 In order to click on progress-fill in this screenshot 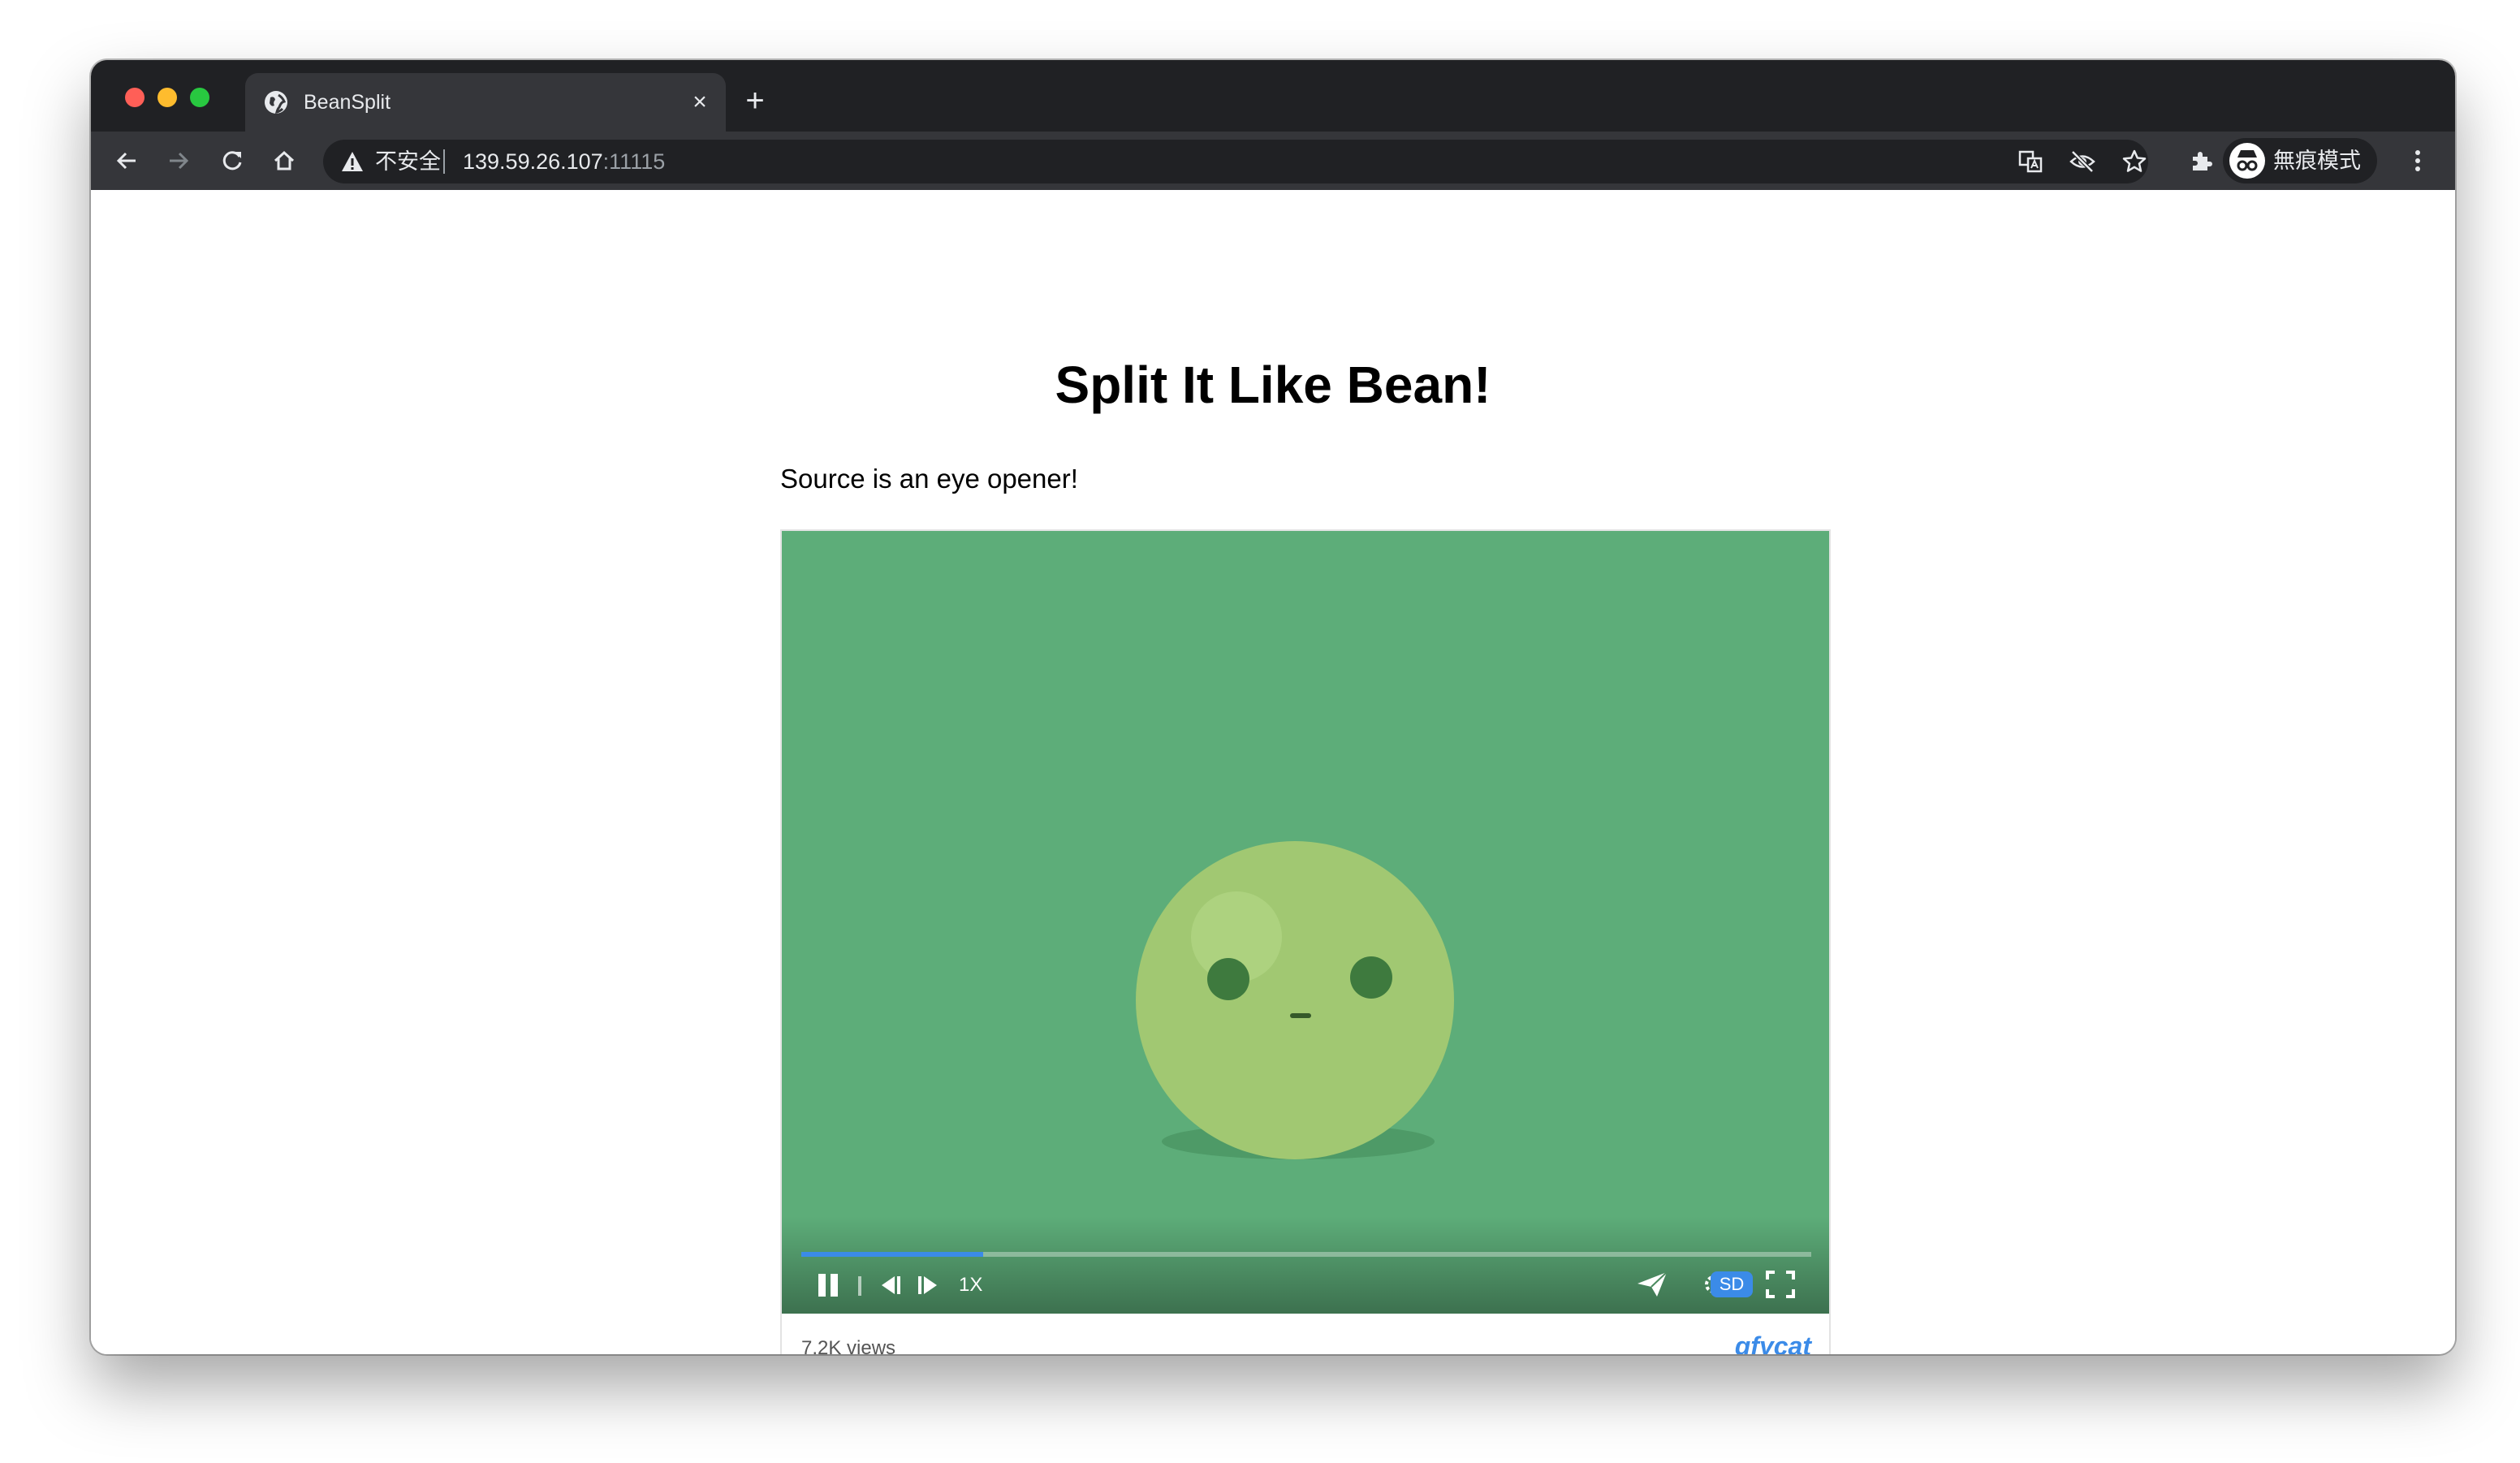, I will do `click(892, 1255)`.